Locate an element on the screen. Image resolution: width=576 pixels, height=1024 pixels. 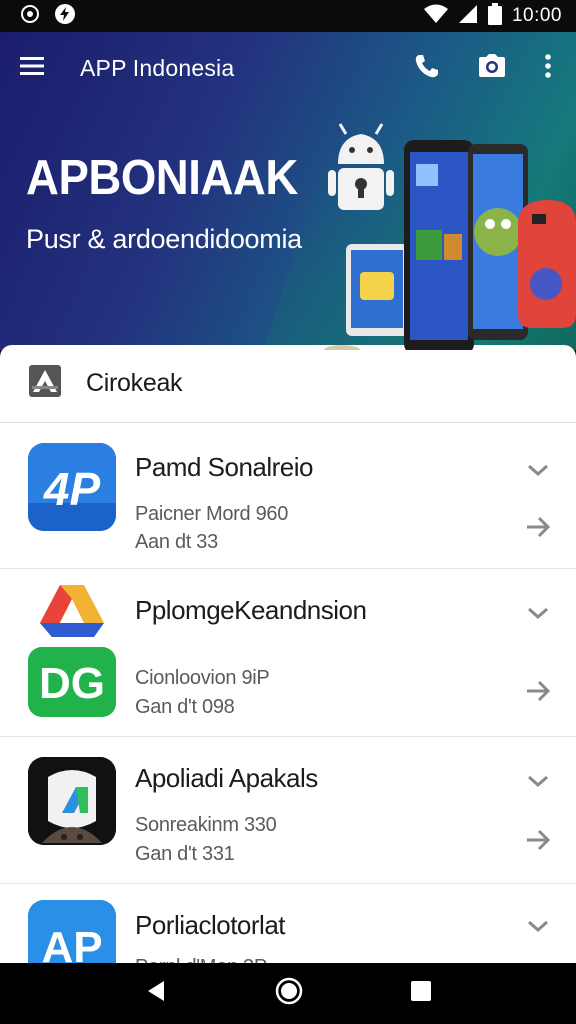
wifi-icon is located at coordinates (435, 16).